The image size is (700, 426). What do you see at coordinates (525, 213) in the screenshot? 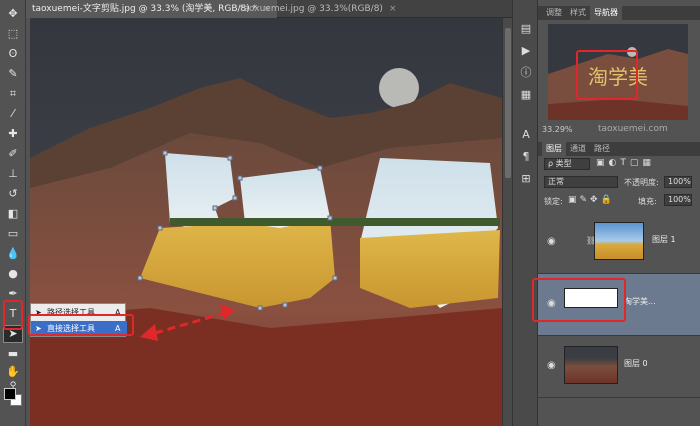
I see `panel-icon-strip: ▤ ▶ ⓘ ▦ A ¶ ⊞` at bounding box center [525, 213].